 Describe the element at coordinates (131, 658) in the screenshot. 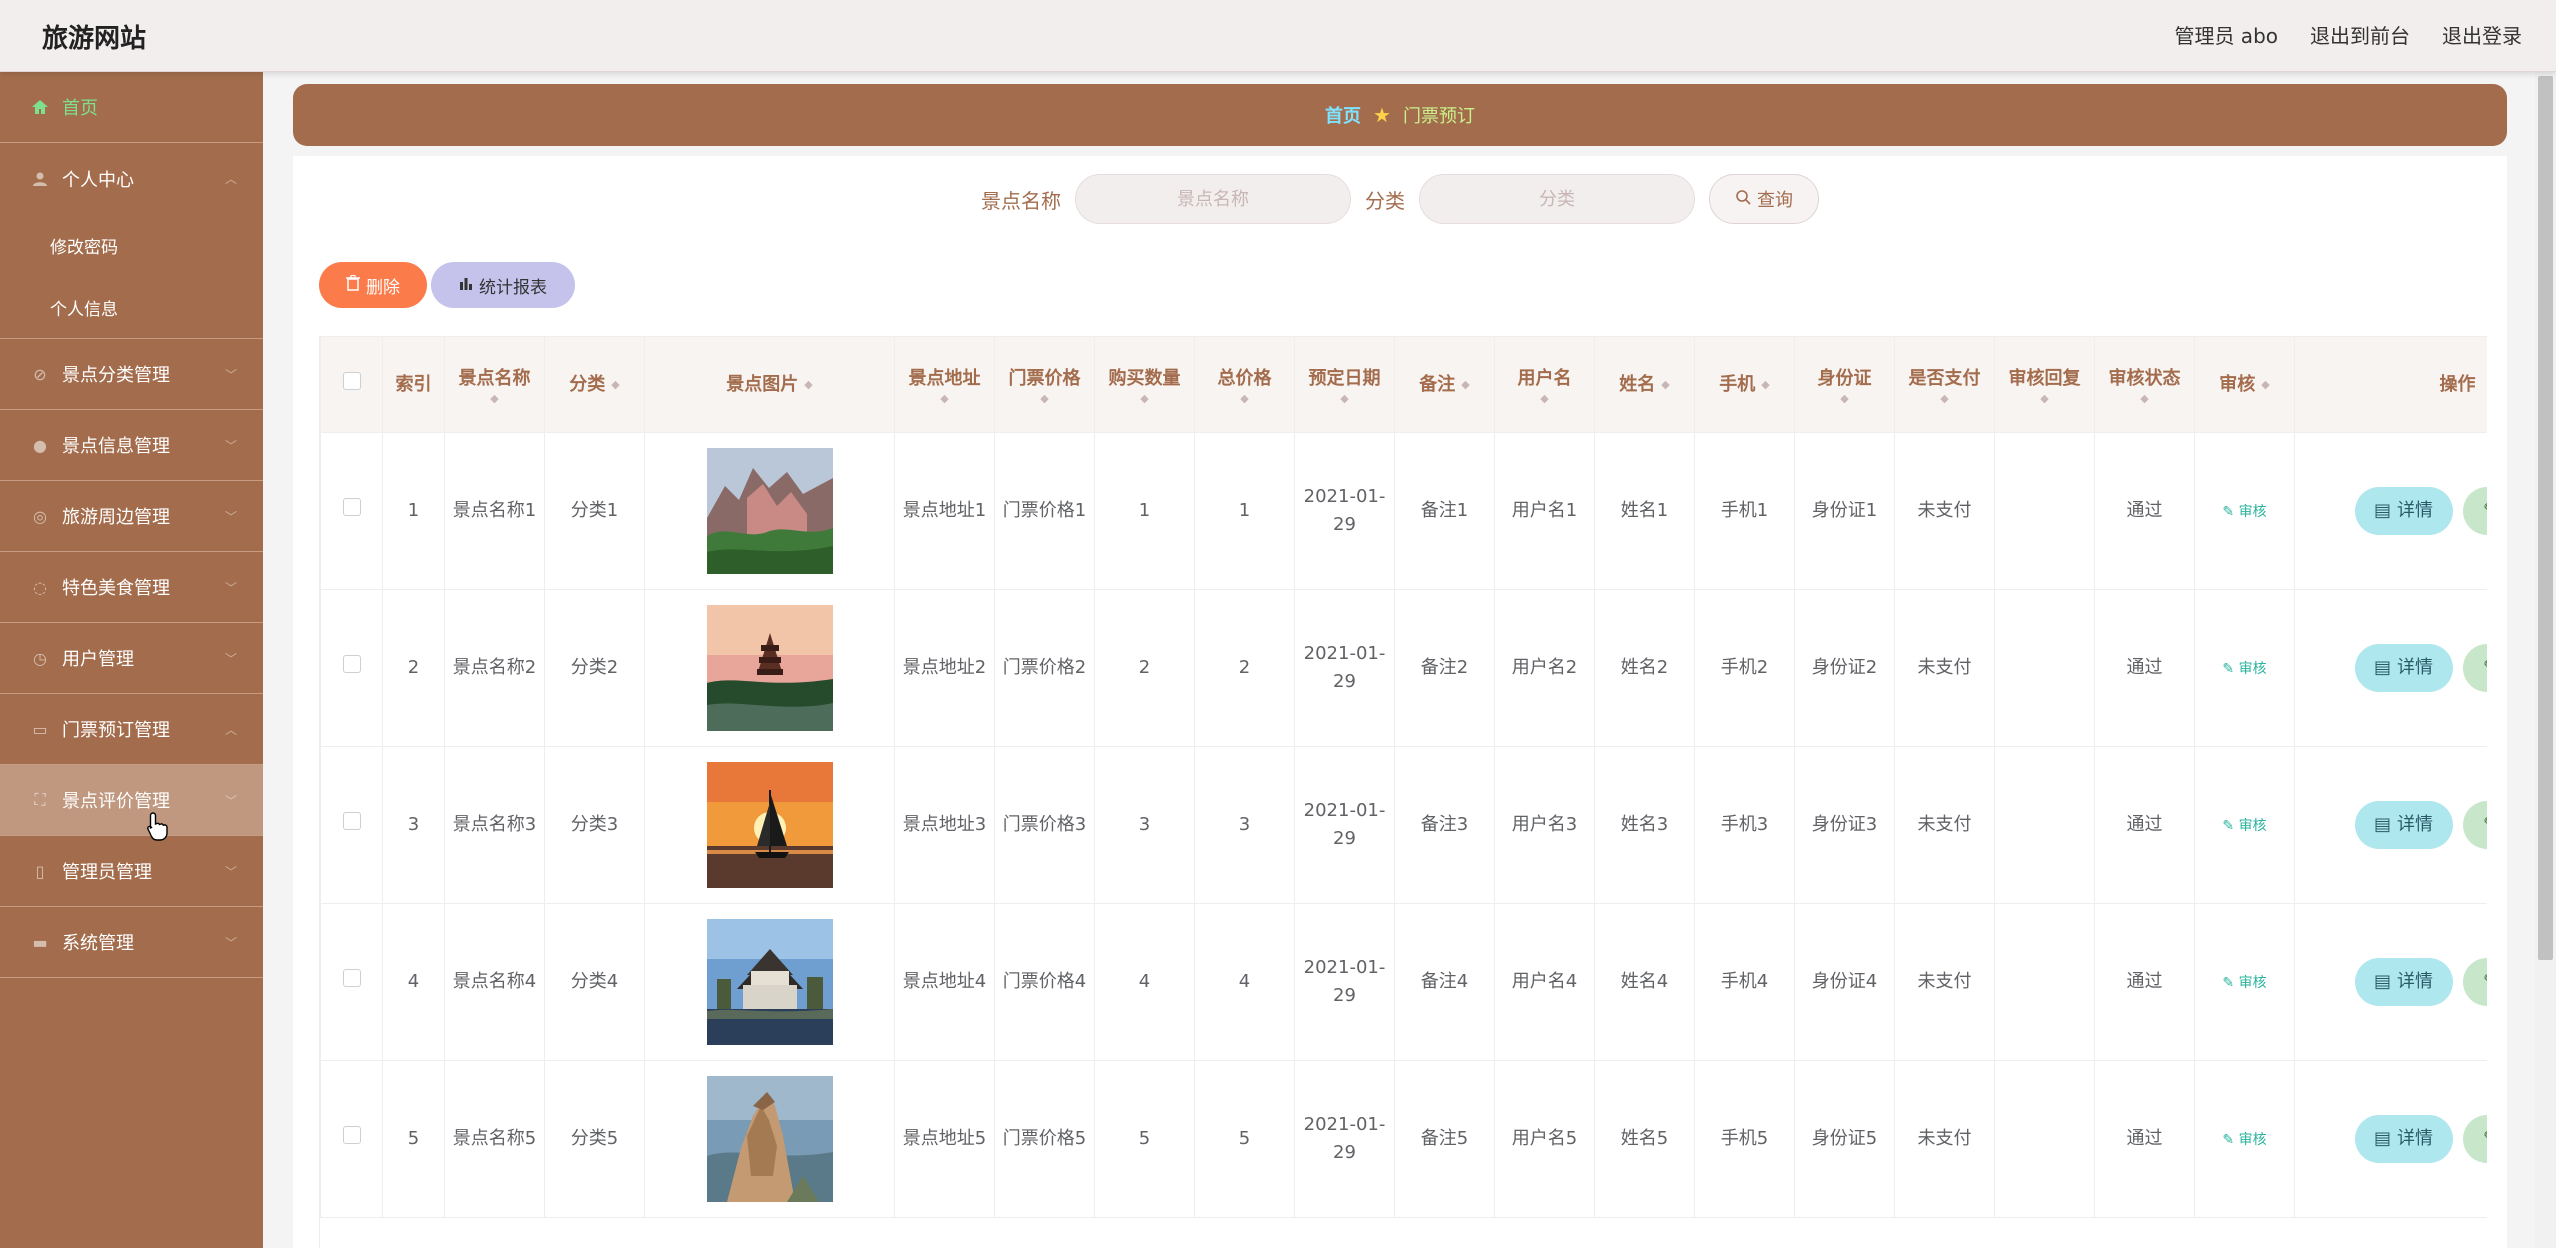

I see `sidebar-item-users: ◷ 用户管理 ﹀` at that location.